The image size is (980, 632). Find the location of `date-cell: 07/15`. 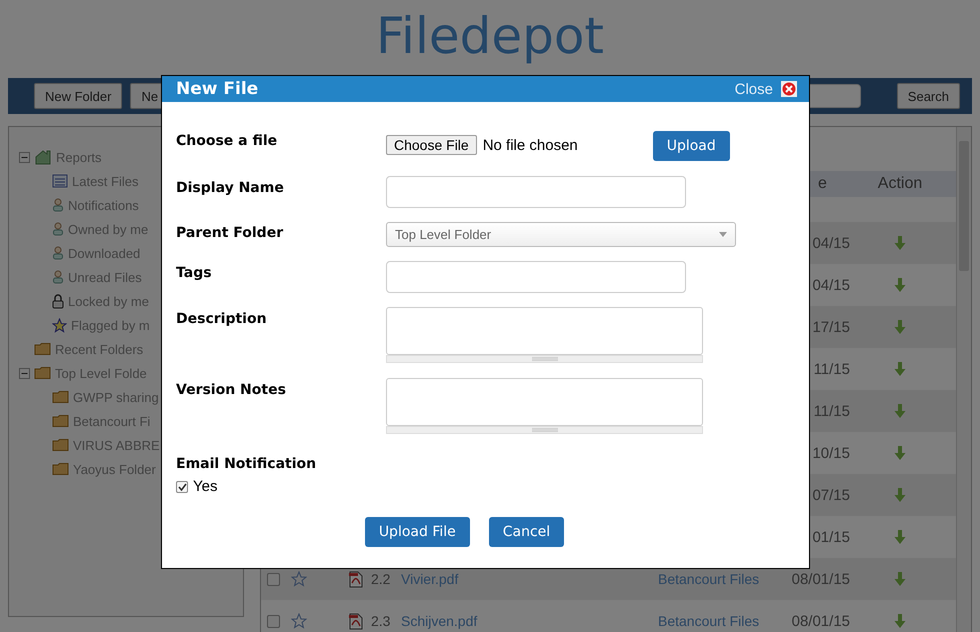

date-cell: 07/15 is located at coordinates (831, 495).